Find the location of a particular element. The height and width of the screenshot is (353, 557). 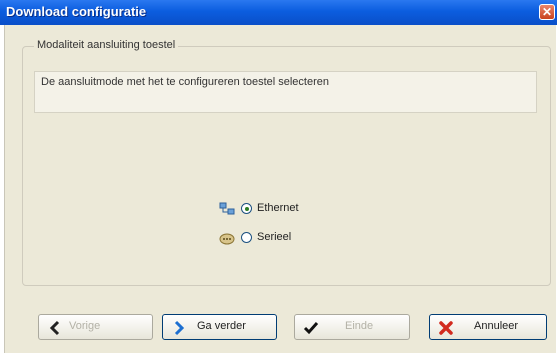

checkmark-icon is located at coordinates (311, 328).